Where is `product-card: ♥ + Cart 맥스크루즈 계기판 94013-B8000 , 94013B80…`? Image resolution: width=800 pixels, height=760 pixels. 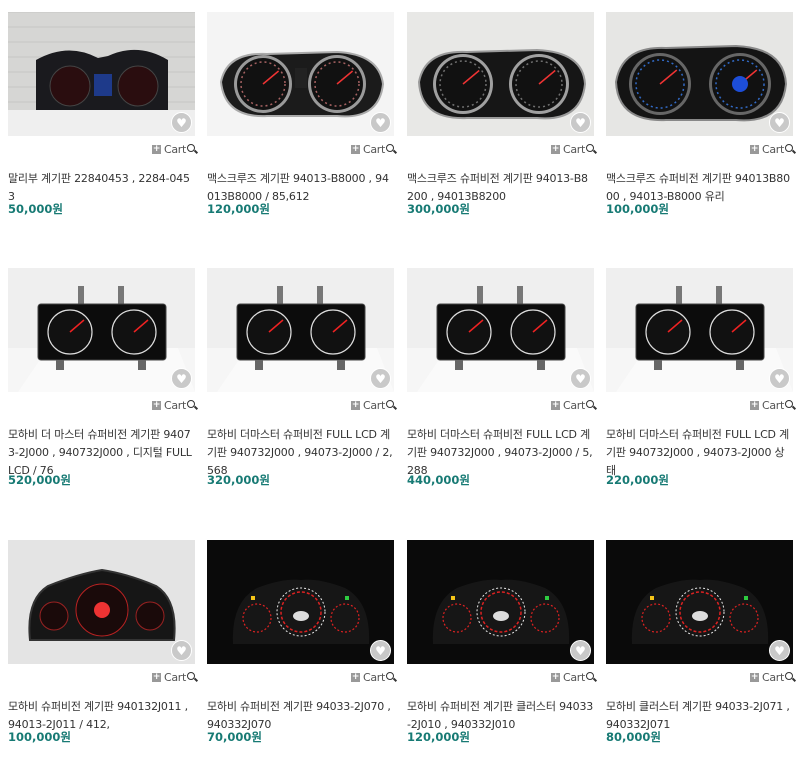 product-card: ♥ + Cart 맥스크루즈 계기판 94013-B8000 , 94013B80… is located at coordinates (300, 114).